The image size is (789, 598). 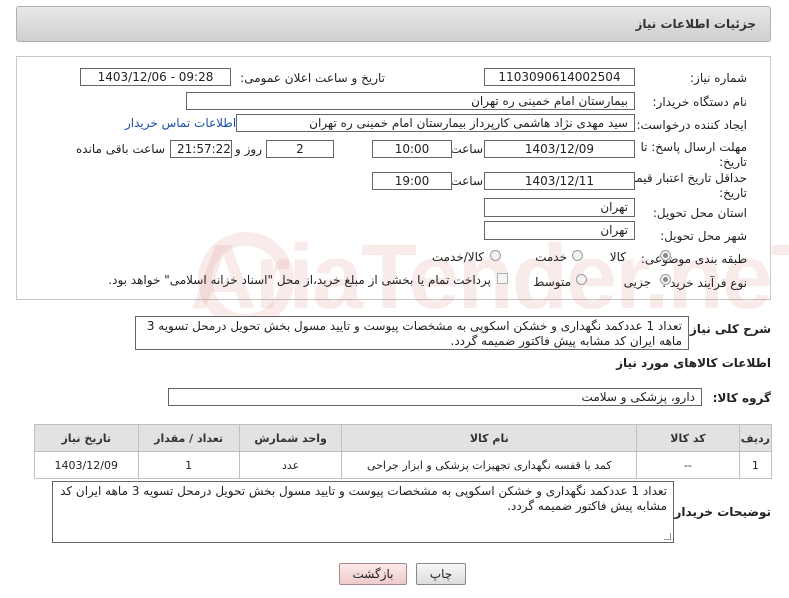 What do you see at coordinates (435, 397) in the screenshot?
I see `goods-group-field: دارو، پزشکی و سلامت` at bounding box center [435, 397].